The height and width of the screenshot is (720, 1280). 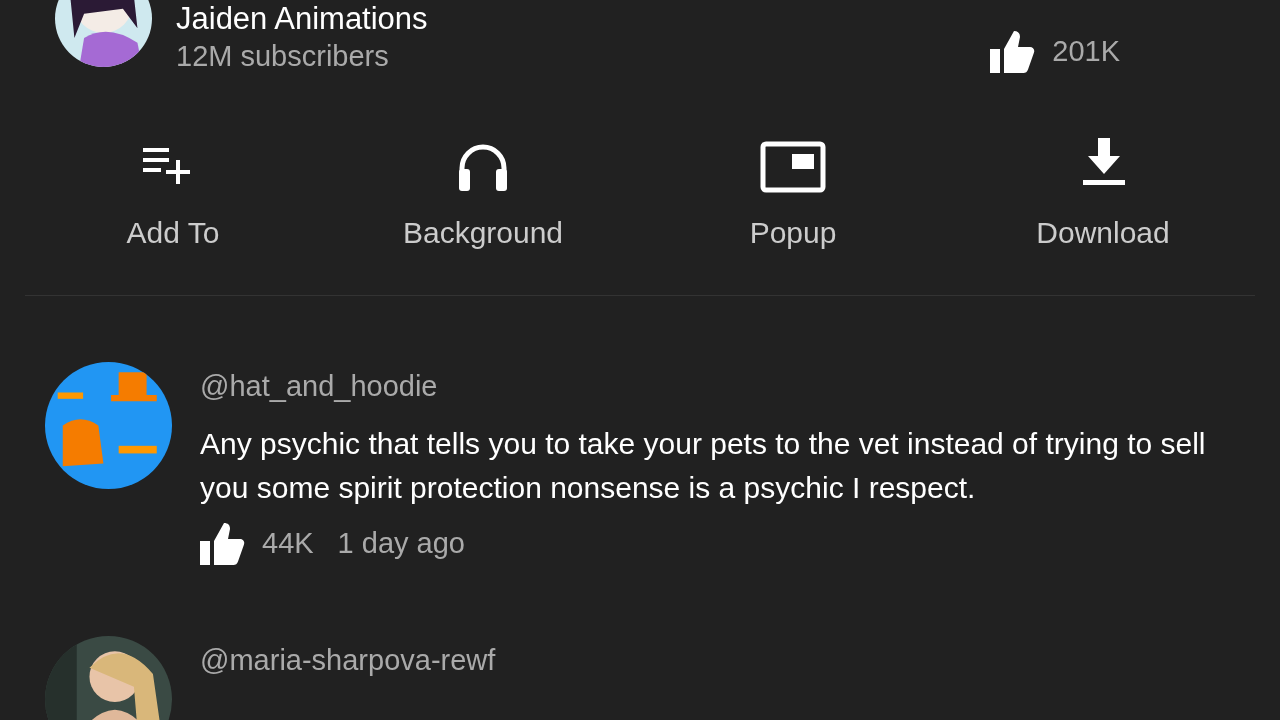 I want to click on action-button: Background, so click(x=483, y=194).